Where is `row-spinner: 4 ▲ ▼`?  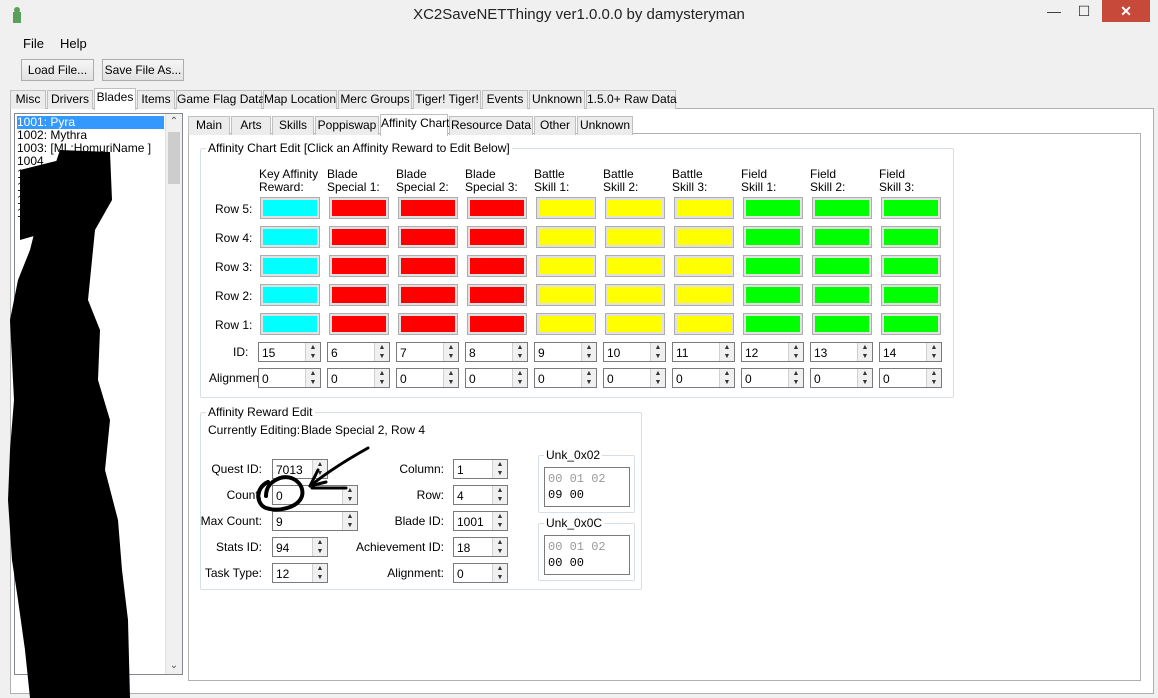 row-spinner: 4 ▲ ▼ is located at coordinates (480, 495).